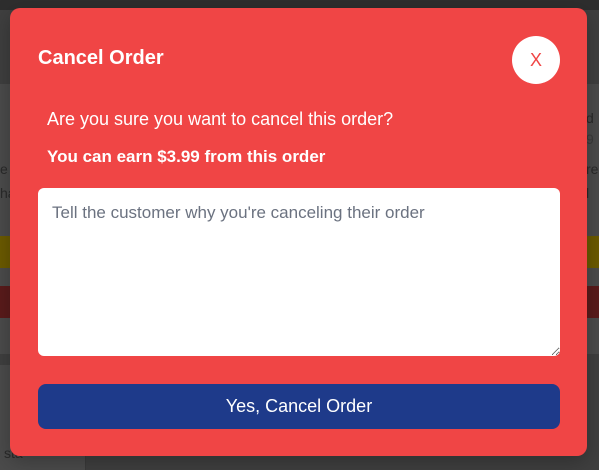 This screenshot has height=470, width=599. I want to click on close-button: X, so click(536, 60).